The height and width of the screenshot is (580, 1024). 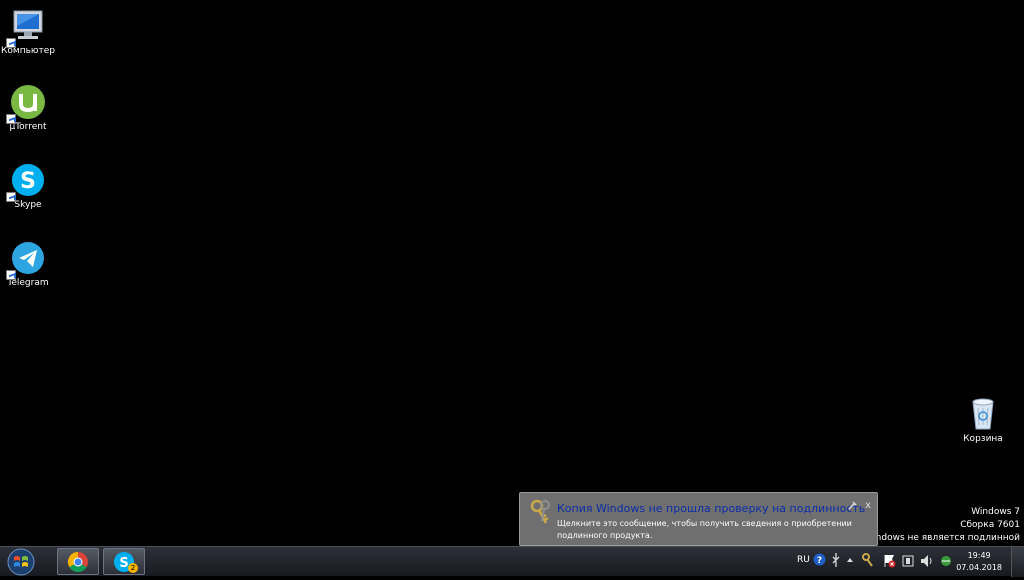 I want to click on start-button, so click(x=21, y=562).